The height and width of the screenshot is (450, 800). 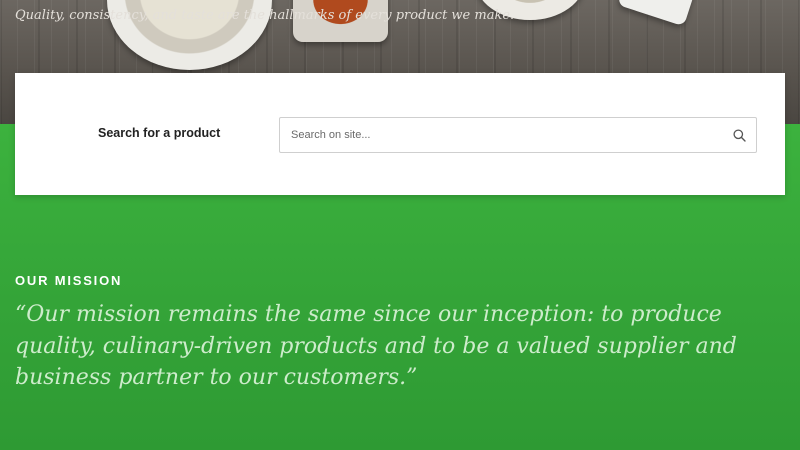 What do you see at coordinates (660, 13) in the screenshot?
I see `square-plate-image` at bounding box center [660, 13].